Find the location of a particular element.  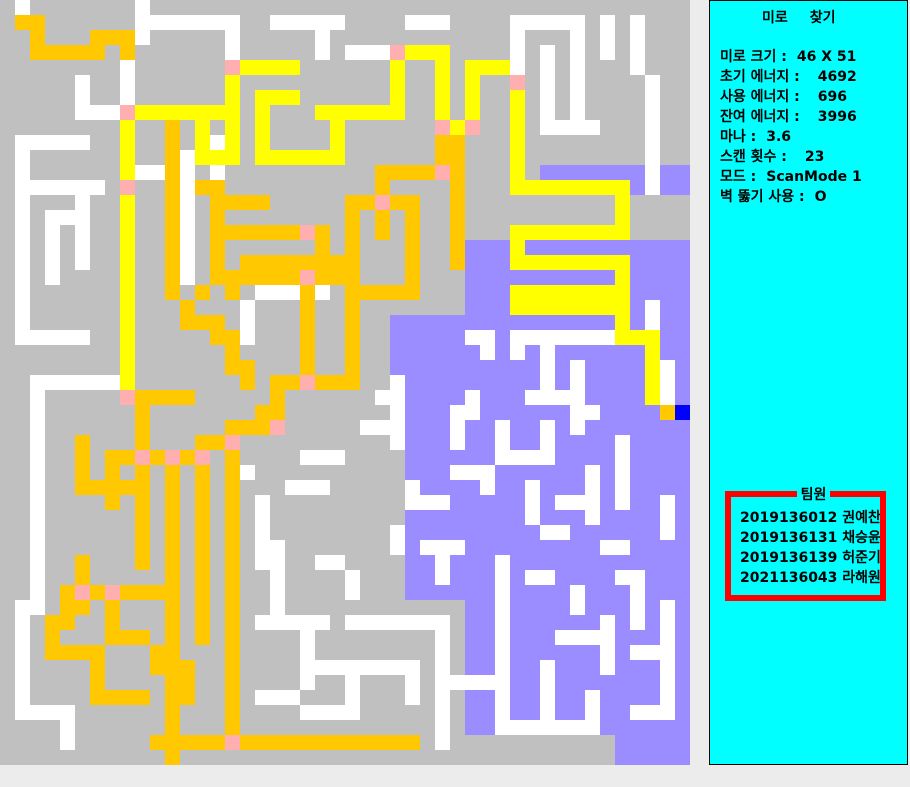

stat-value: O is located at coordinates (820, 197).